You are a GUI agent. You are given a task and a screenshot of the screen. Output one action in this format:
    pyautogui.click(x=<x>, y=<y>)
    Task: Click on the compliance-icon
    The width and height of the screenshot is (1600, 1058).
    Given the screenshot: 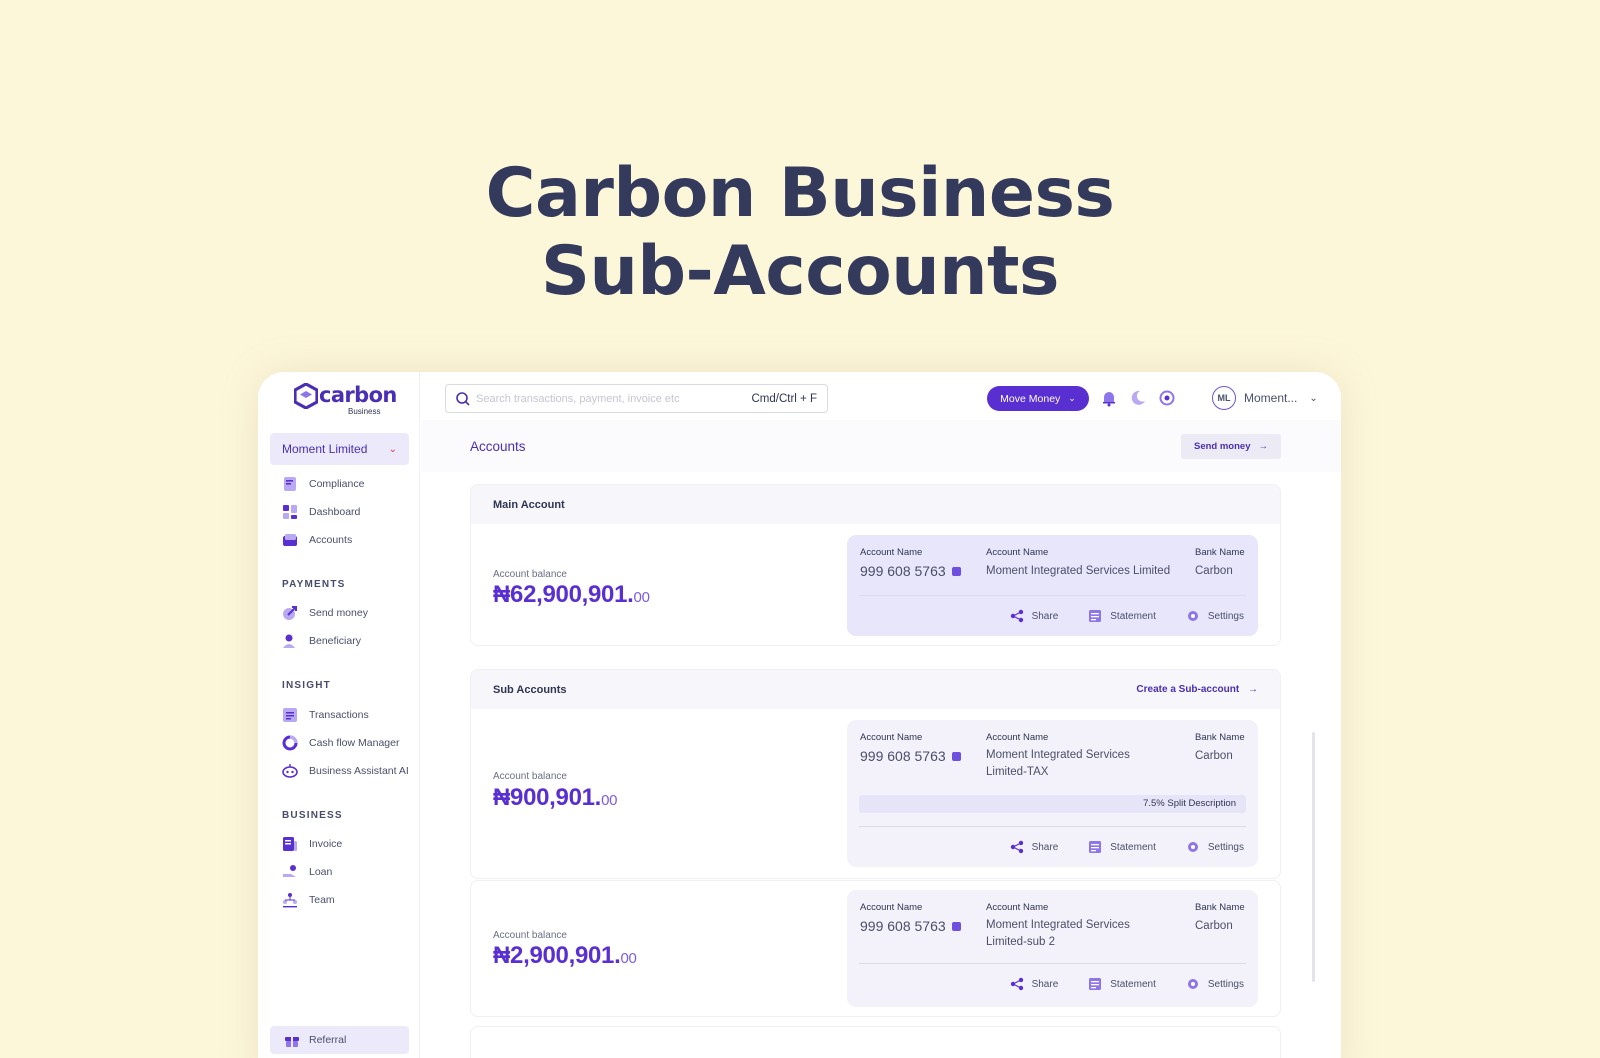 What is the action you would take?
    pyautogui.click(x=290, y=484)
    